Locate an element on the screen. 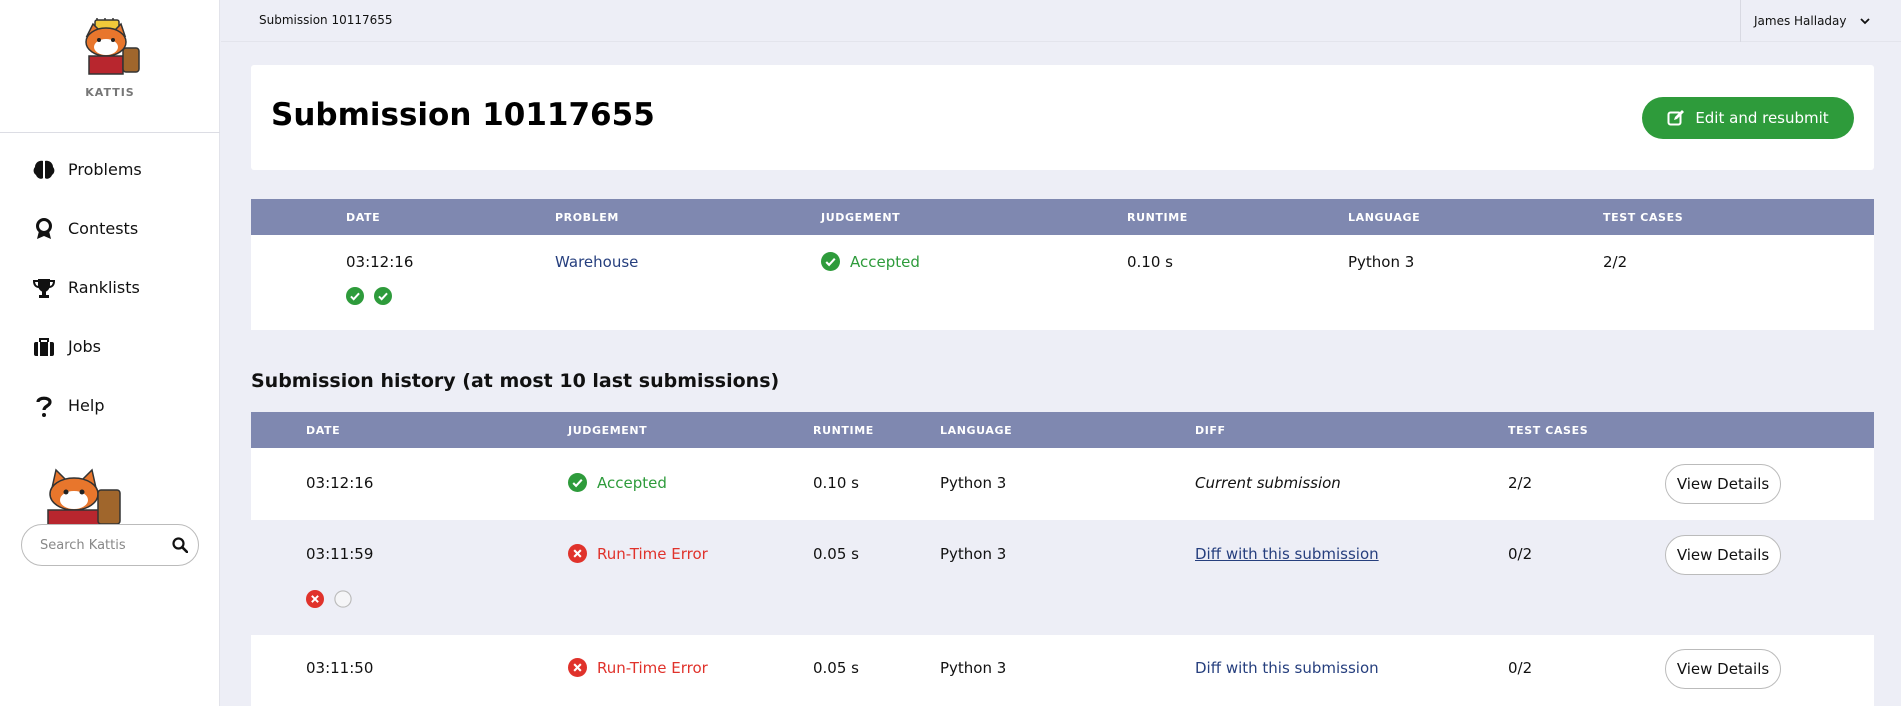  kattis-cat-logo-icon is located at coordinates (112, 46).